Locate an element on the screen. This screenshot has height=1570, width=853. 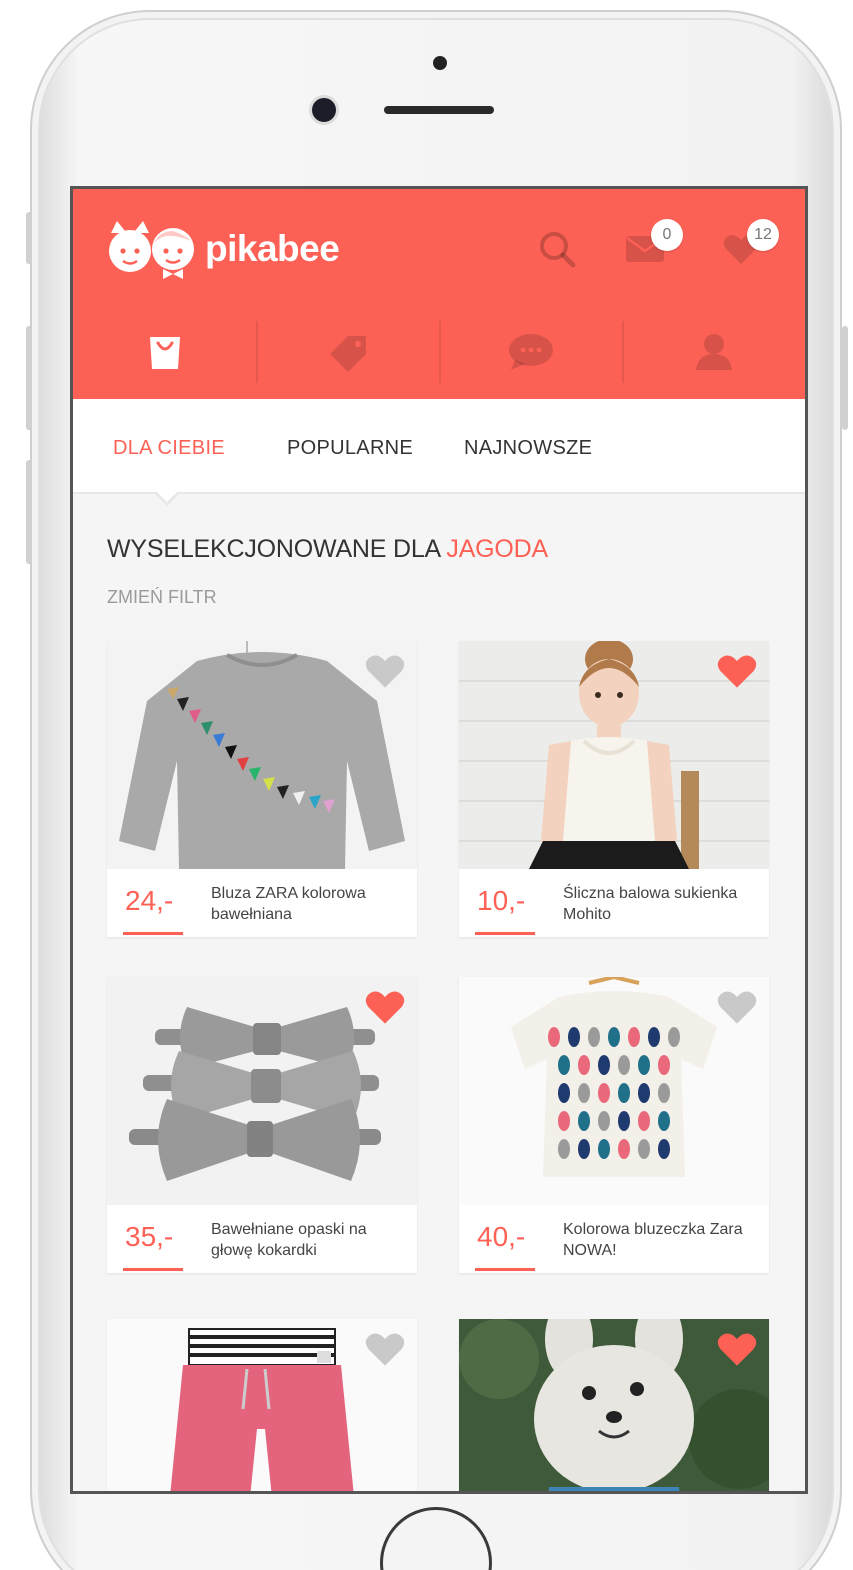
mute-switch is located at coordinates (29, 238).